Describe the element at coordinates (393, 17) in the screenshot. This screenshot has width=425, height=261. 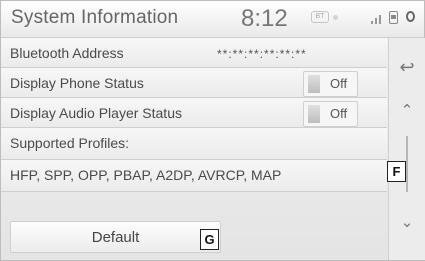
I see `phone-battery-icon` at that location.